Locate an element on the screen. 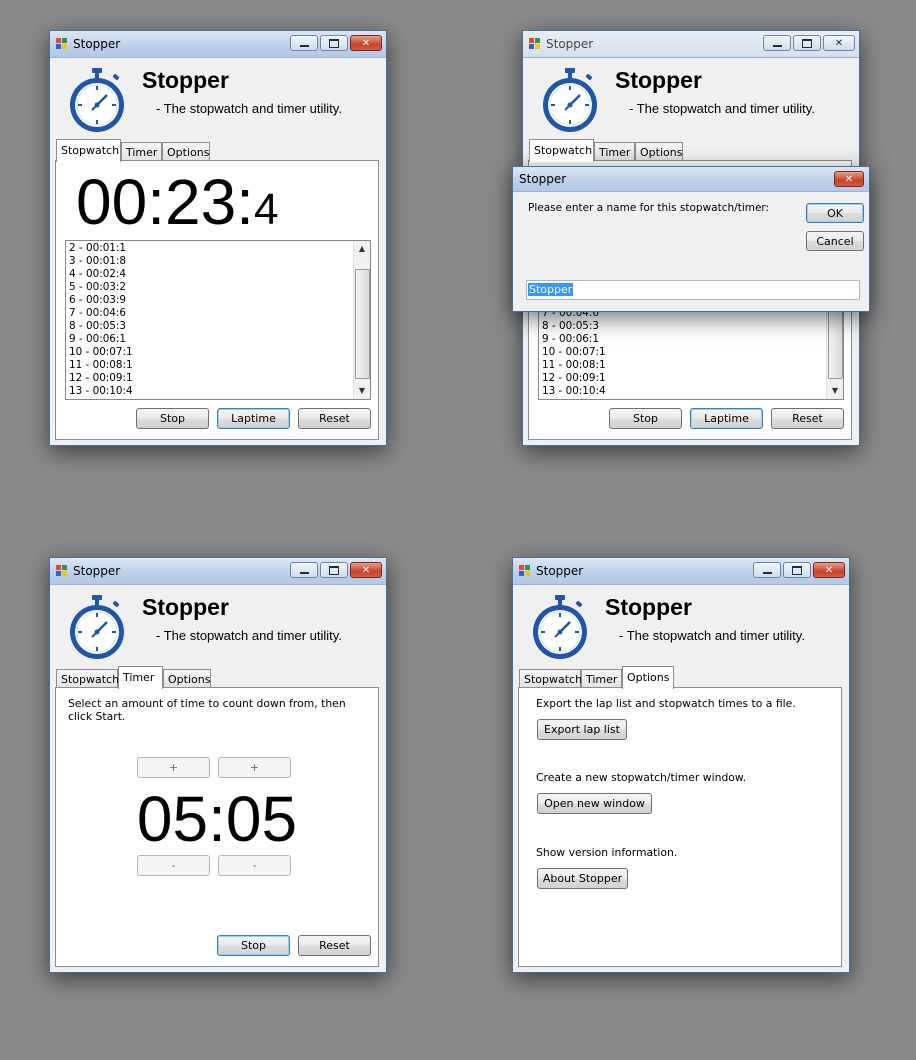 Image resolution: width=916 pixels, height=1060 pixels. name-input-value: Stopper is located at coordinates (551, 289).